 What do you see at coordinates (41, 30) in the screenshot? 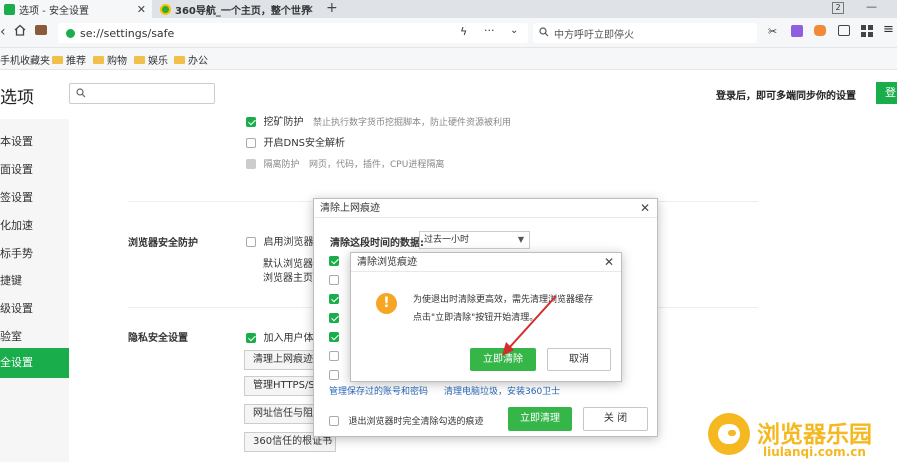
I see `wallet-icon` at bounding box center [41, 30].